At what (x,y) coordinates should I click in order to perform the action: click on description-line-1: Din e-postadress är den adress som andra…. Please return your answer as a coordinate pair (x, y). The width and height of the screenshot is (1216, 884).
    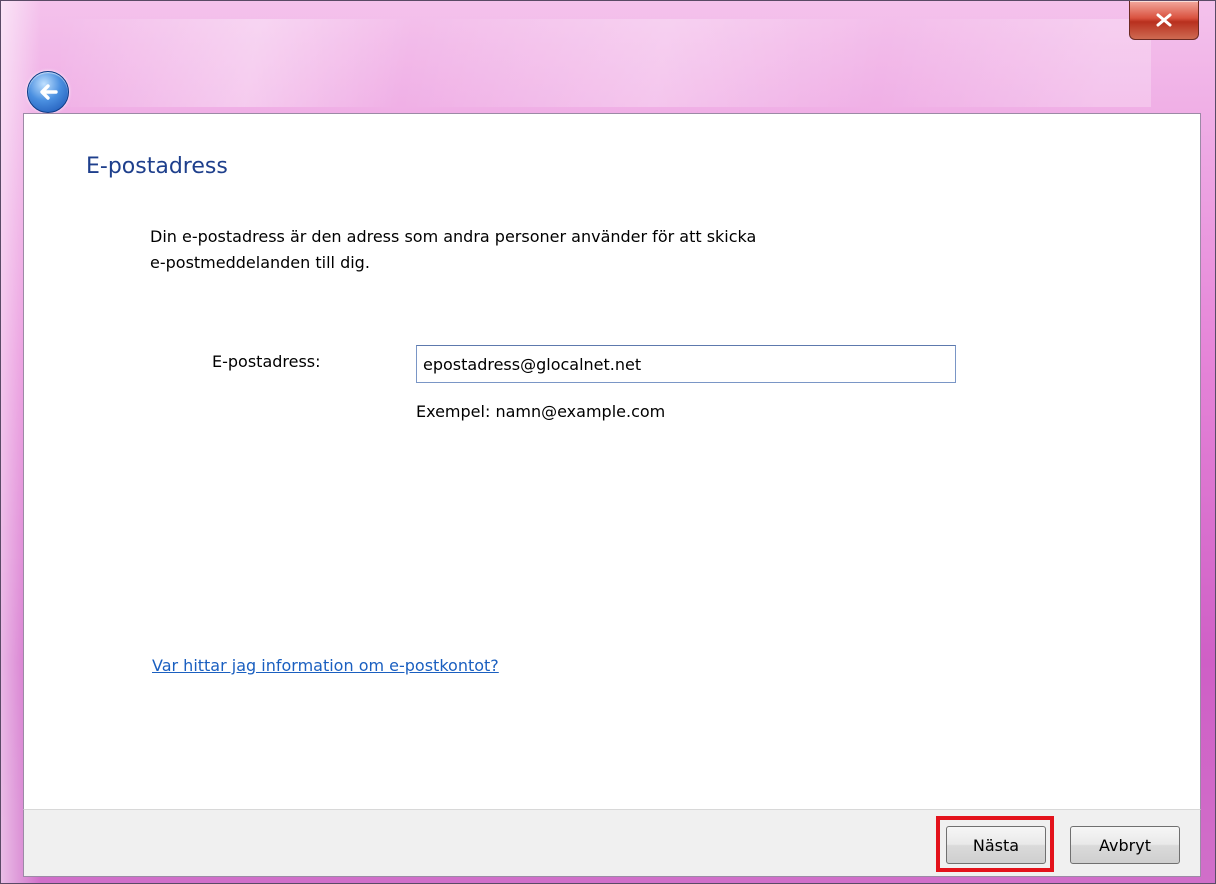
    Looking at the image, I should click on (453, 236).